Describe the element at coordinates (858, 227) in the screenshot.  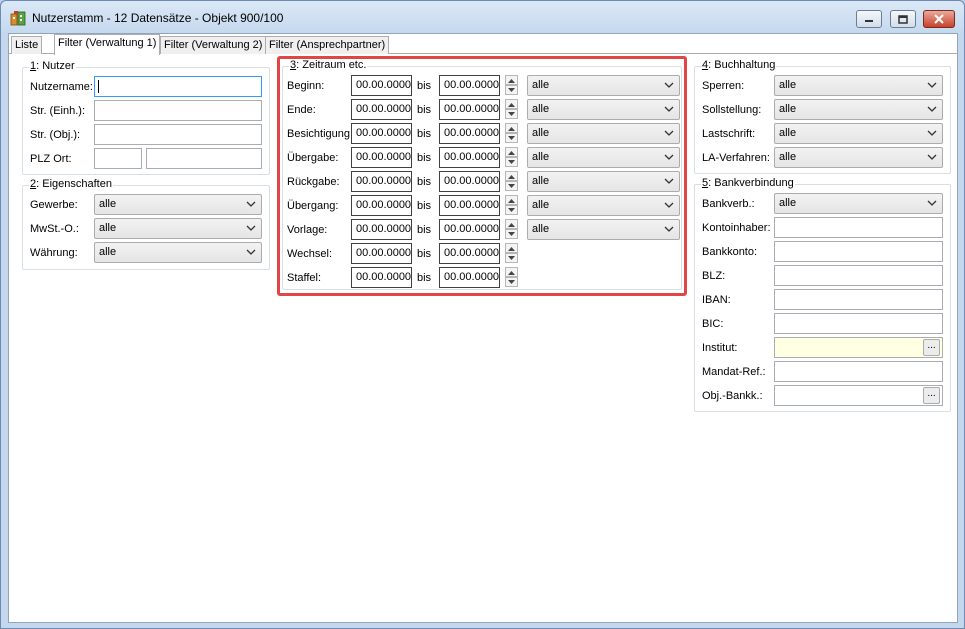
I see `kontoinhaber-input` at that location.